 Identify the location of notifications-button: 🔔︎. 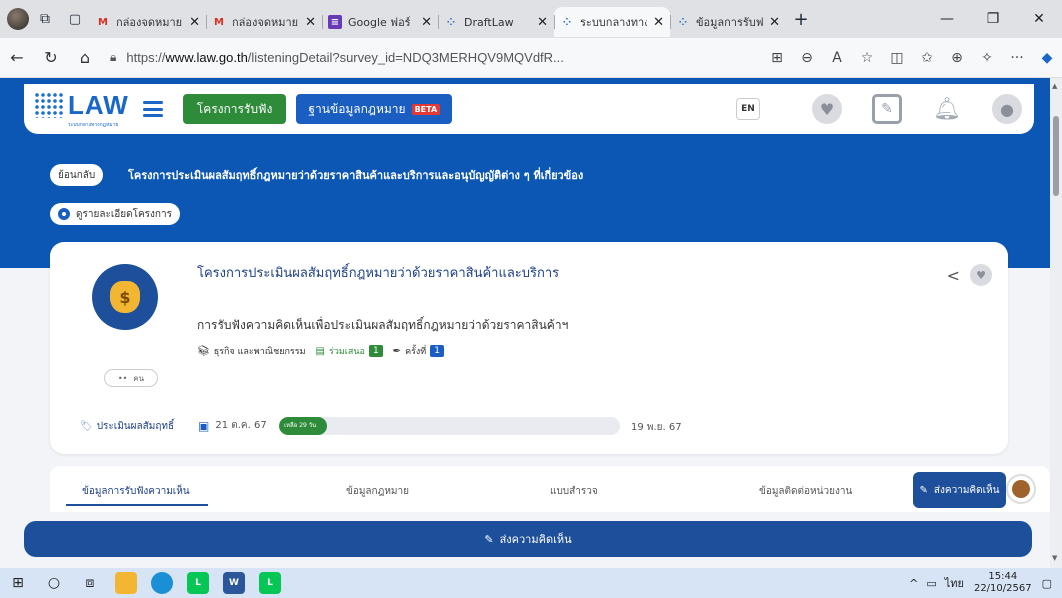
(947, 109).